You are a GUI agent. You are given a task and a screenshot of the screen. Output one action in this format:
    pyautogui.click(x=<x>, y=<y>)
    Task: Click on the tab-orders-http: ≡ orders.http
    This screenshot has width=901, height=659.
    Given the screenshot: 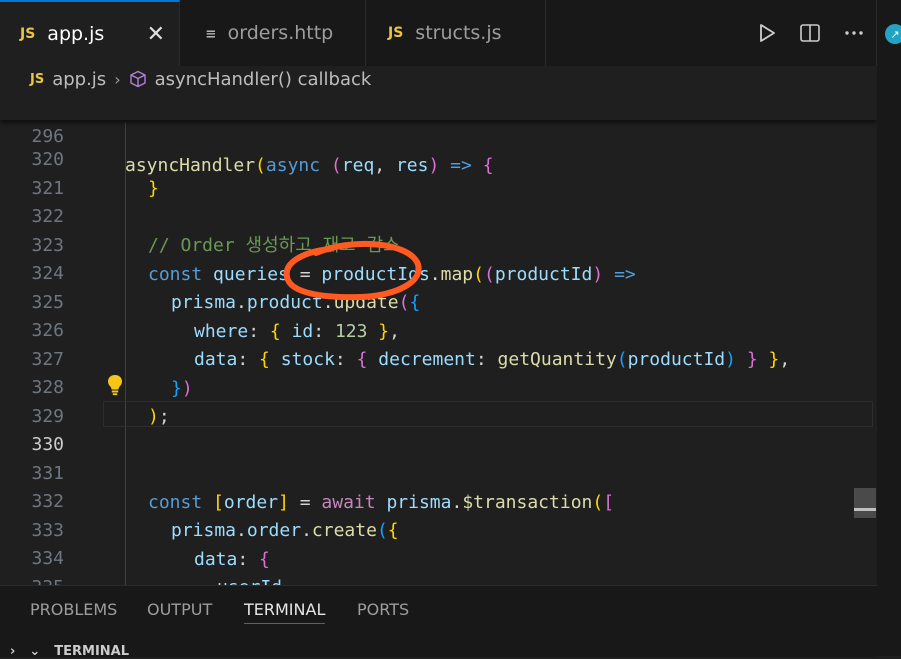 What is the action you would take?
    pyautogui.click(x=273, y=33)
    